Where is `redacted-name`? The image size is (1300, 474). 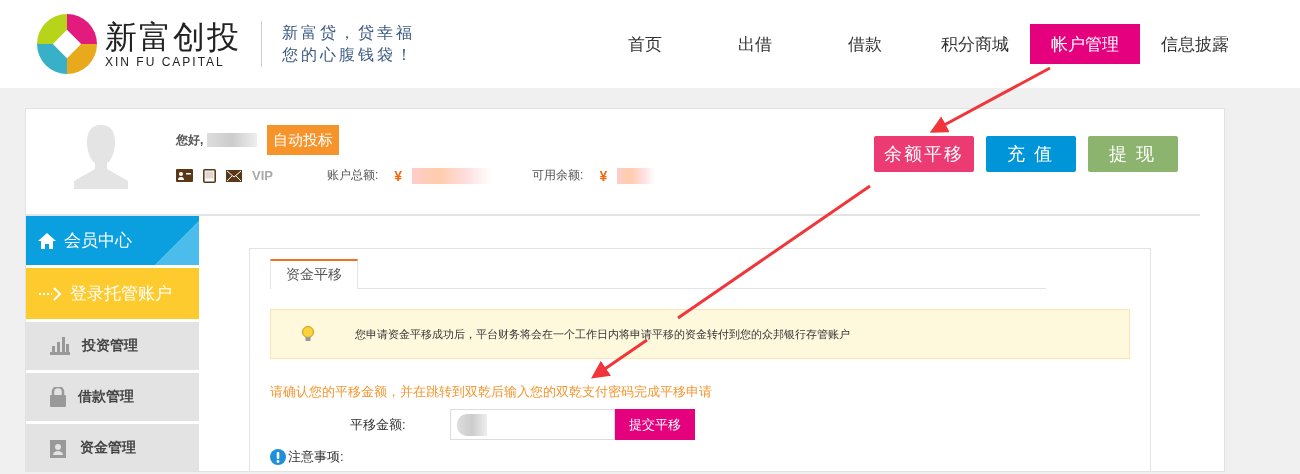
redacted-name is located at coordinates (232, 140).